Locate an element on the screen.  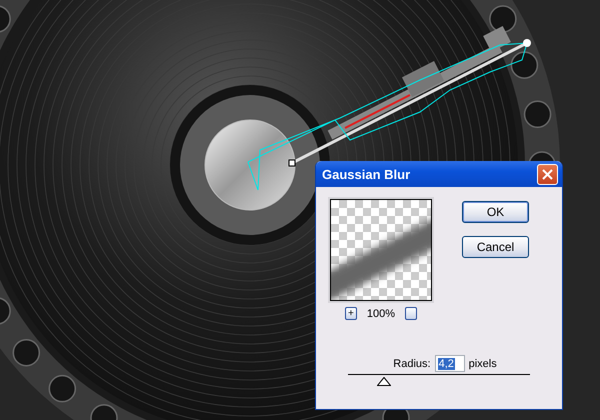
close-button is located at coordinates (547, 174).